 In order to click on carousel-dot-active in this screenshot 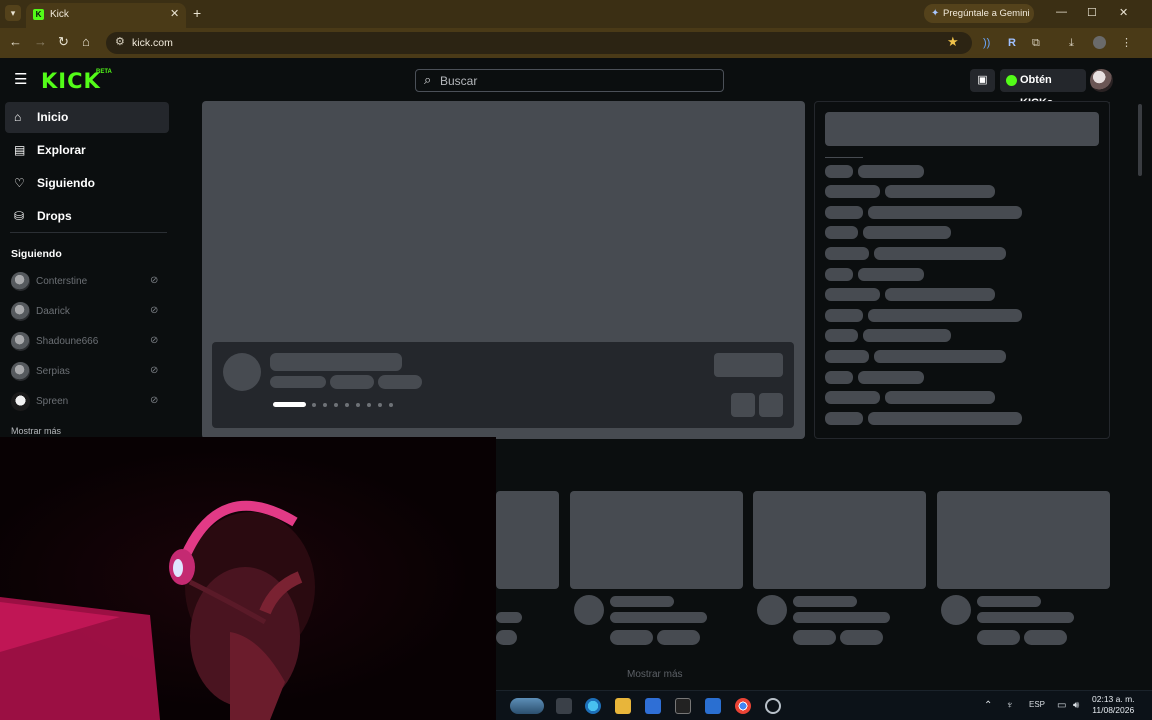, I will do `click(289, 404)`.